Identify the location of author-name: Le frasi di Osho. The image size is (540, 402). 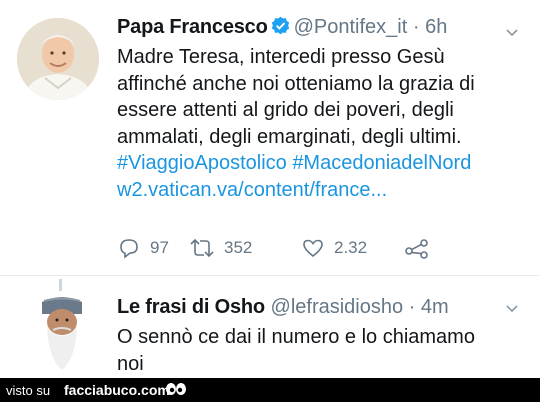
(191, 307).